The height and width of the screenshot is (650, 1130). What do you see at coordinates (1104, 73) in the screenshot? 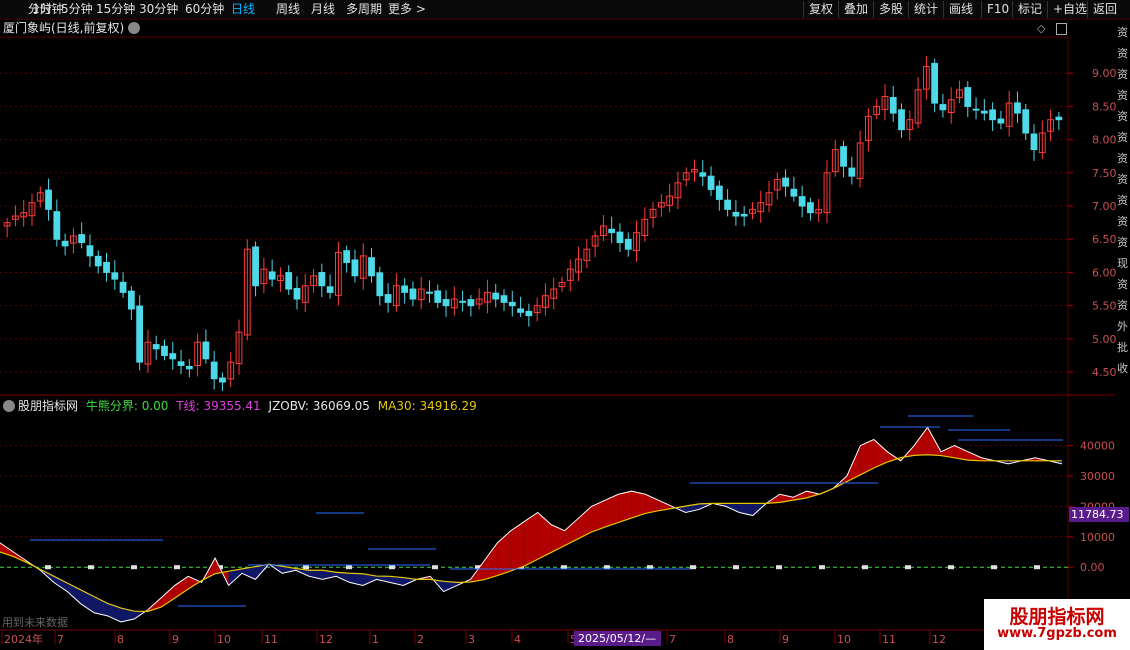
I see `price-tick-label: 9.00` at bounding box center [1104, 73].